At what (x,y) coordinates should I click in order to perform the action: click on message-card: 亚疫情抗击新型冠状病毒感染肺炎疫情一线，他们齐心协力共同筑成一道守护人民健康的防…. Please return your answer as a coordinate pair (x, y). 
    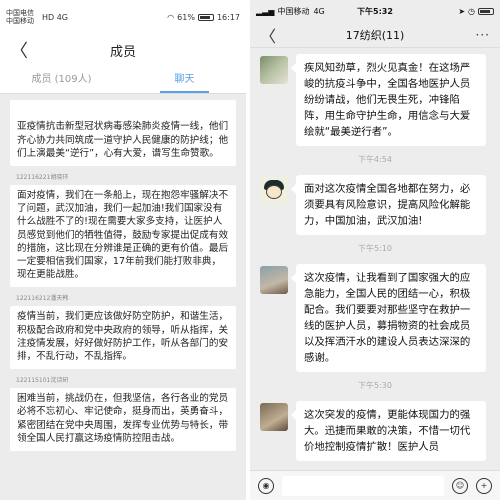
    Looking at the image, I should click on (123, 133).